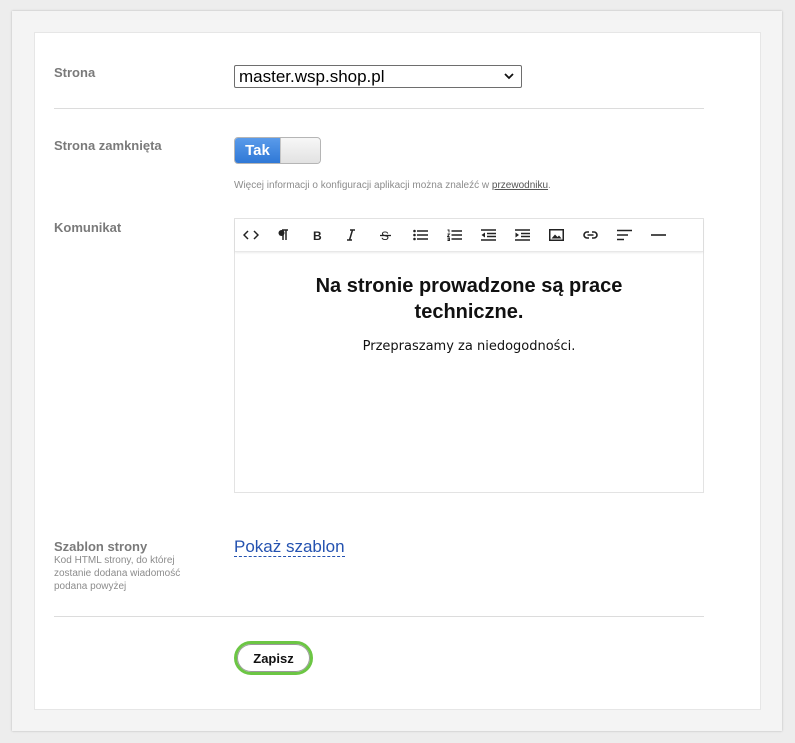 Image resolution: width=795 pixels, height=743 pixels. I want to click on code-view-icon, so click(260, 235).